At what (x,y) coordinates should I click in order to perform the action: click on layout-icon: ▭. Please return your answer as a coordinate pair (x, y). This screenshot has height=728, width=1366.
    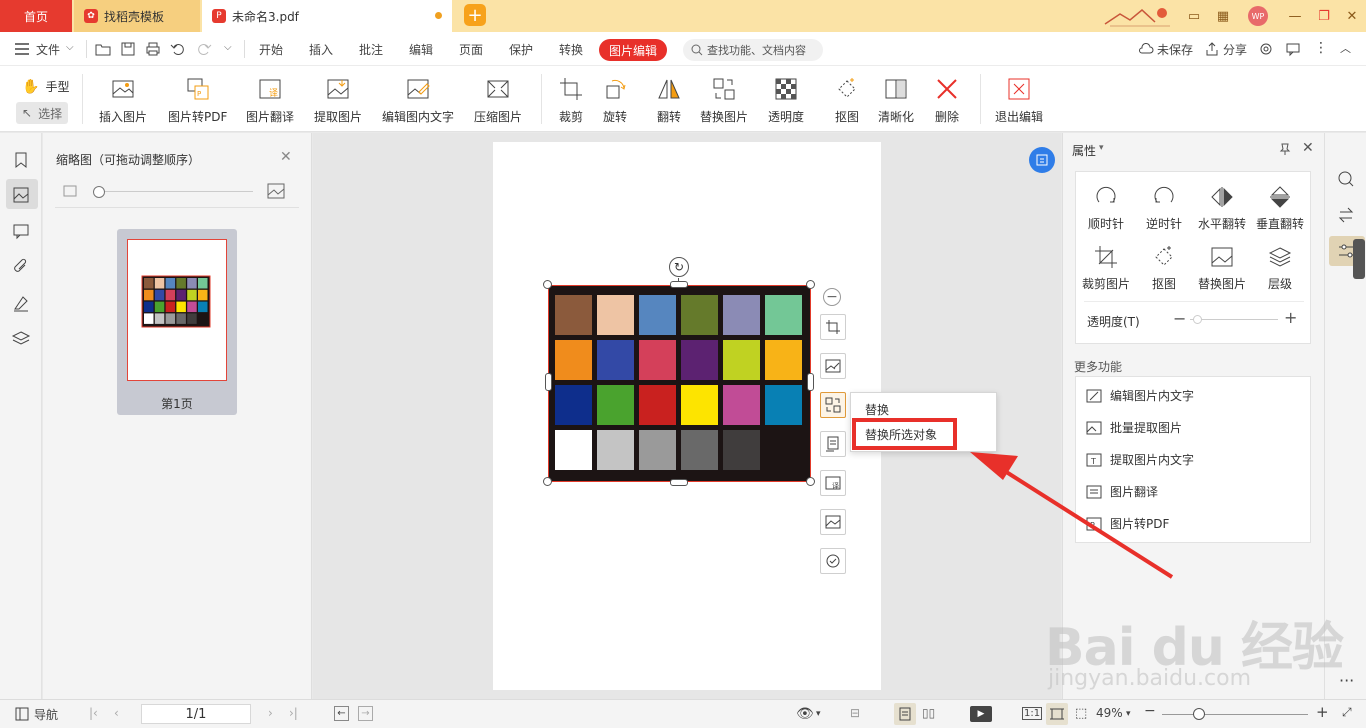
    Looking at the image, I should click on (1194, 16).